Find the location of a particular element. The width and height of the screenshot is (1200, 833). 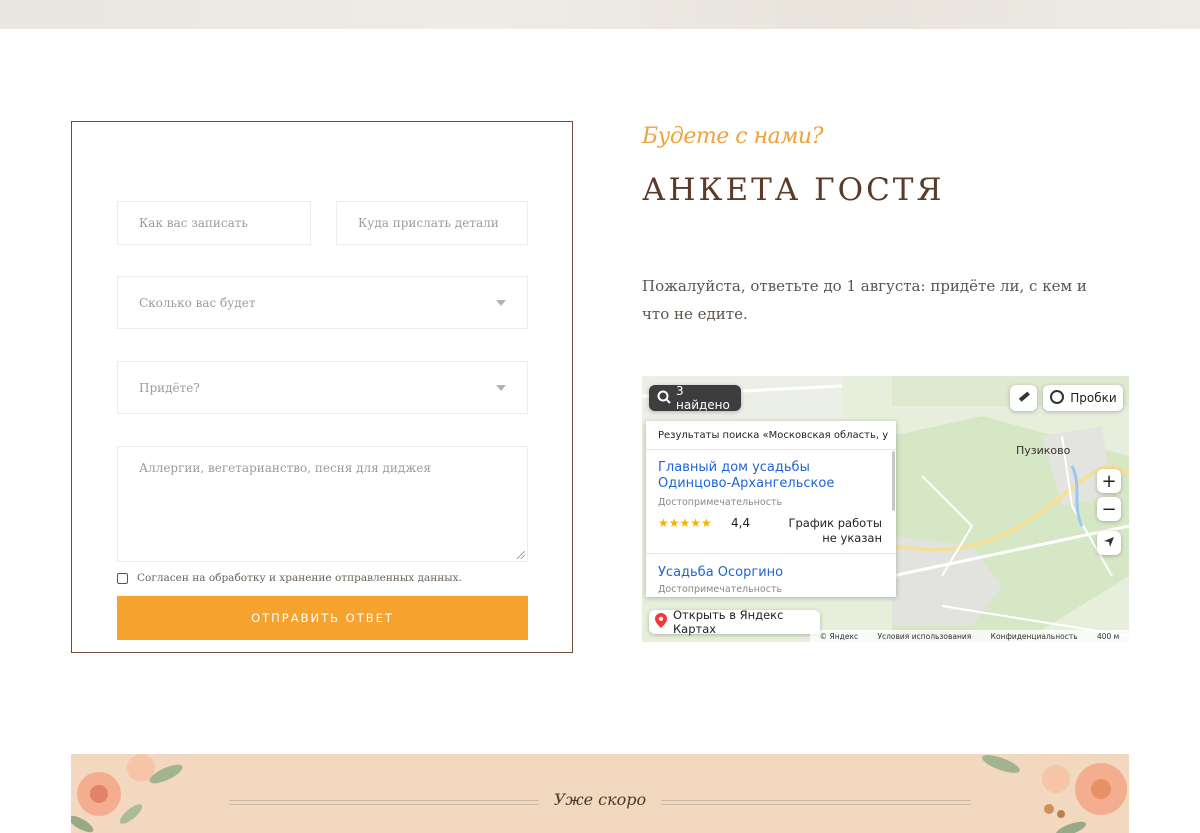

result-category-1: Достопримечательность is located at coordinates (720, 502).